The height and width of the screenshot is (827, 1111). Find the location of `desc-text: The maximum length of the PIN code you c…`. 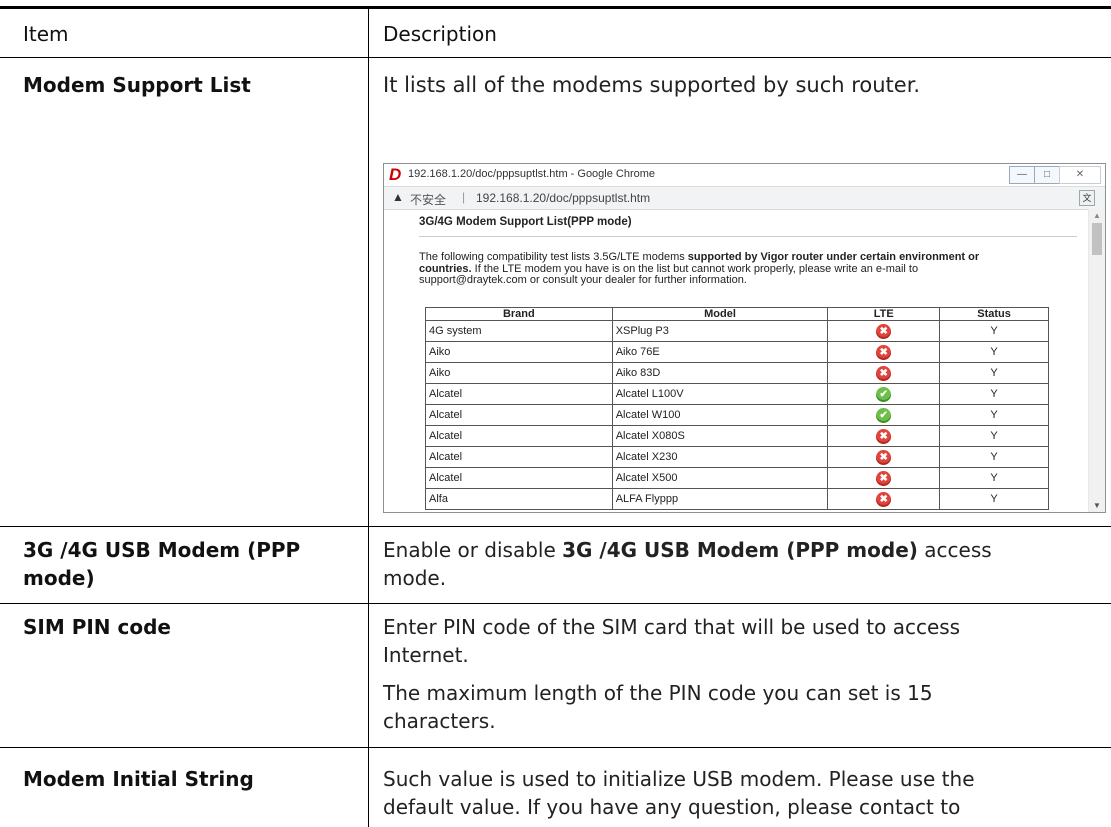

desc-text: The maximum length of the PIN code you c… is located at coordinates (658, 693).